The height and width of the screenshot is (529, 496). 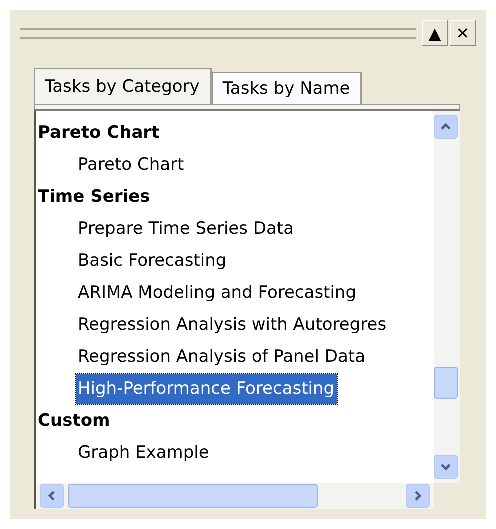 I want to click on chevron-right-icon, so click(x=418, y=496).